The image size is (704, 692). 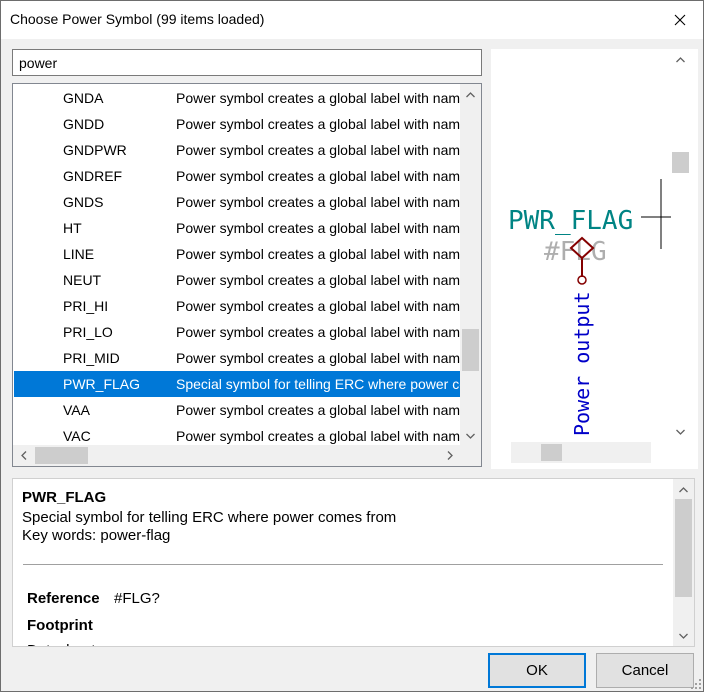 I want to click on scroll-corner, so click(x=470, y=455).